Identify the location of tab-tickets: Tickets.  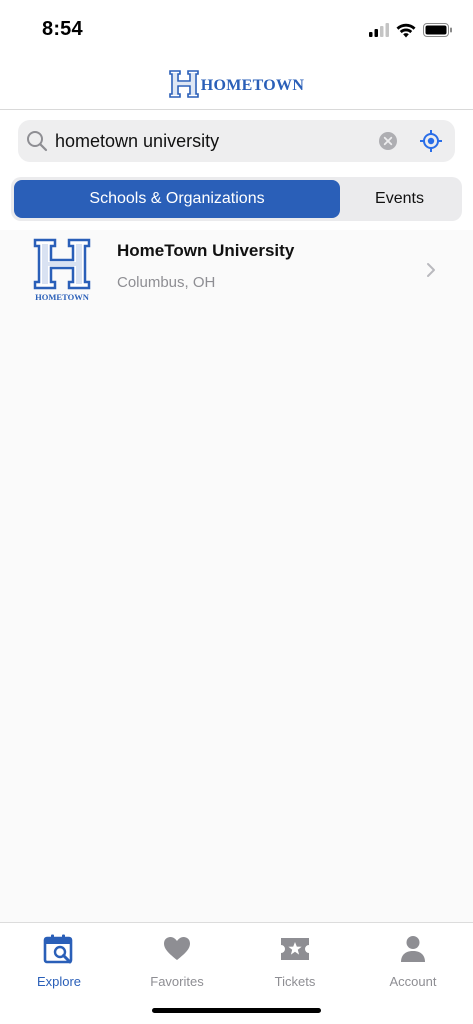
(295, 962).